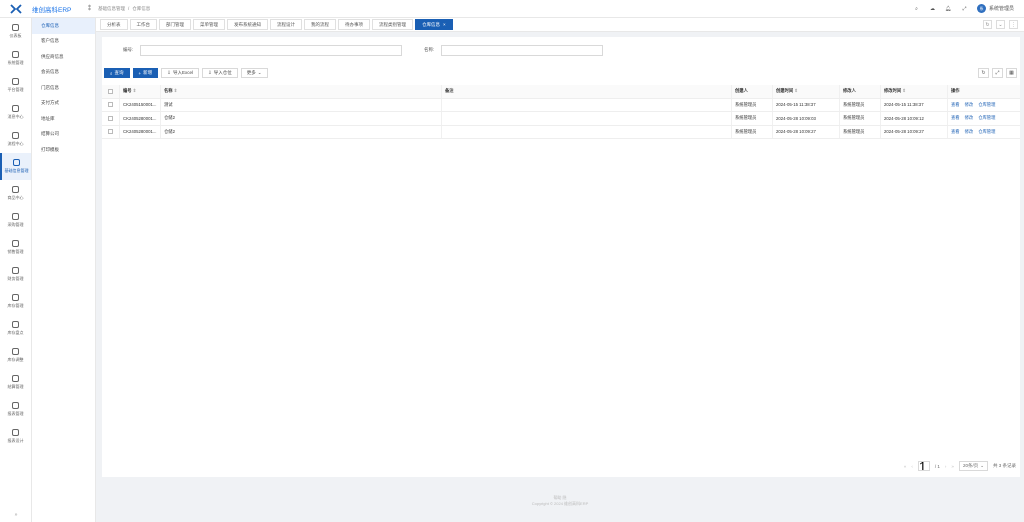 This screenshot has width=1024, height=522. Describe the element at coordinates (587, 118) in the screenshot. I see `cell-note` at that location.